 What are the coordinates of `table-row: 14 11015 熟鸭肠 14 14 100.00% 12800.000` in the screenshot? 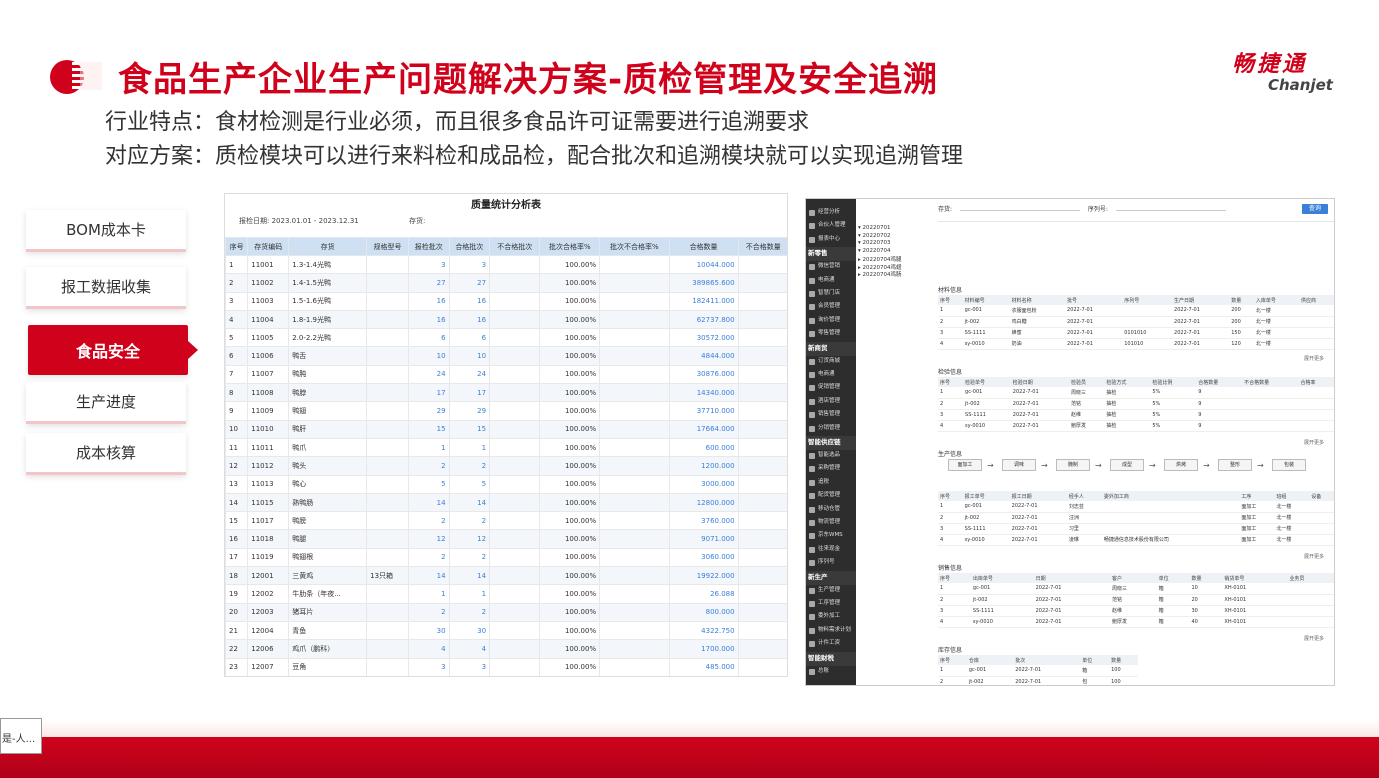 It's located at (506, 502).